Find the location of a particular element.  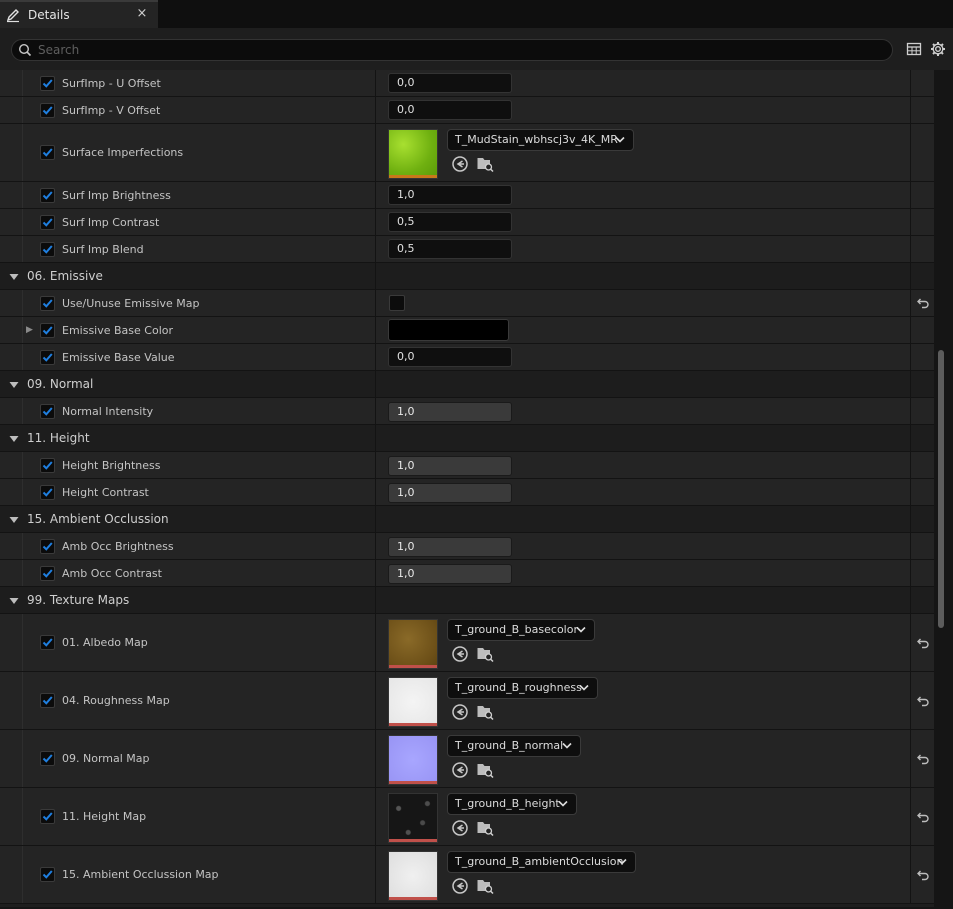

expand-arrow-icon: ▶ is located at coordinates (30, 330).